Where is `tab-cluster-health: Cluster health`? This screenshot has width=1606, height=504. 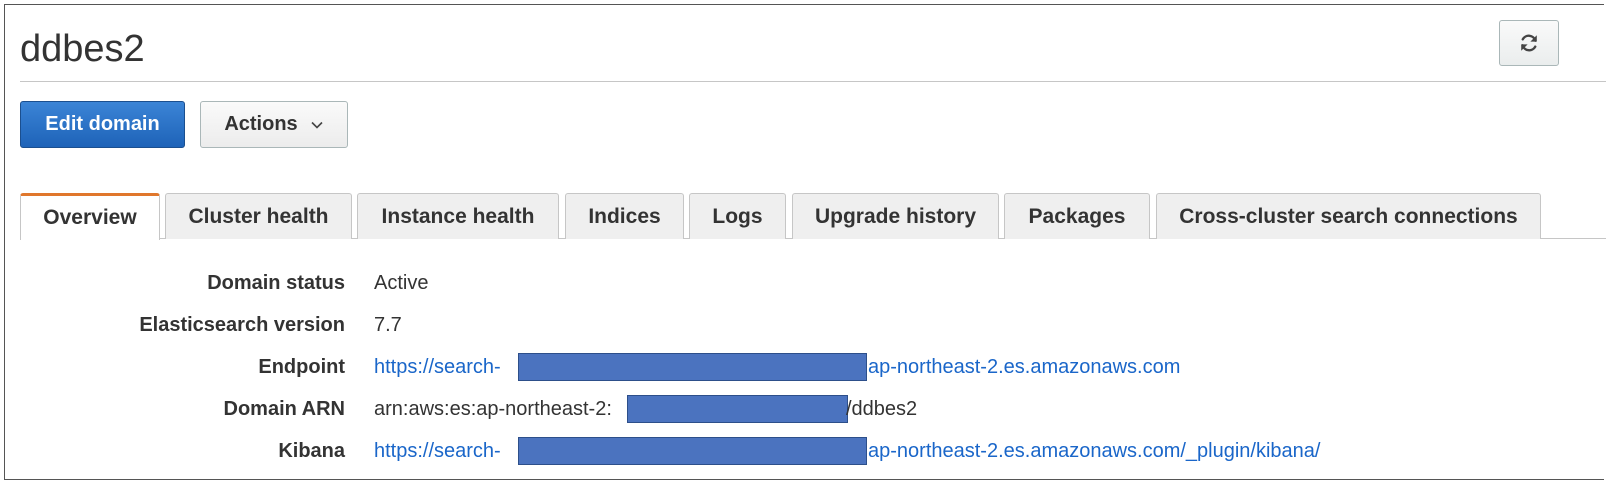
tab-cluster-health: Cluster health is located at coordinates (258, 216).